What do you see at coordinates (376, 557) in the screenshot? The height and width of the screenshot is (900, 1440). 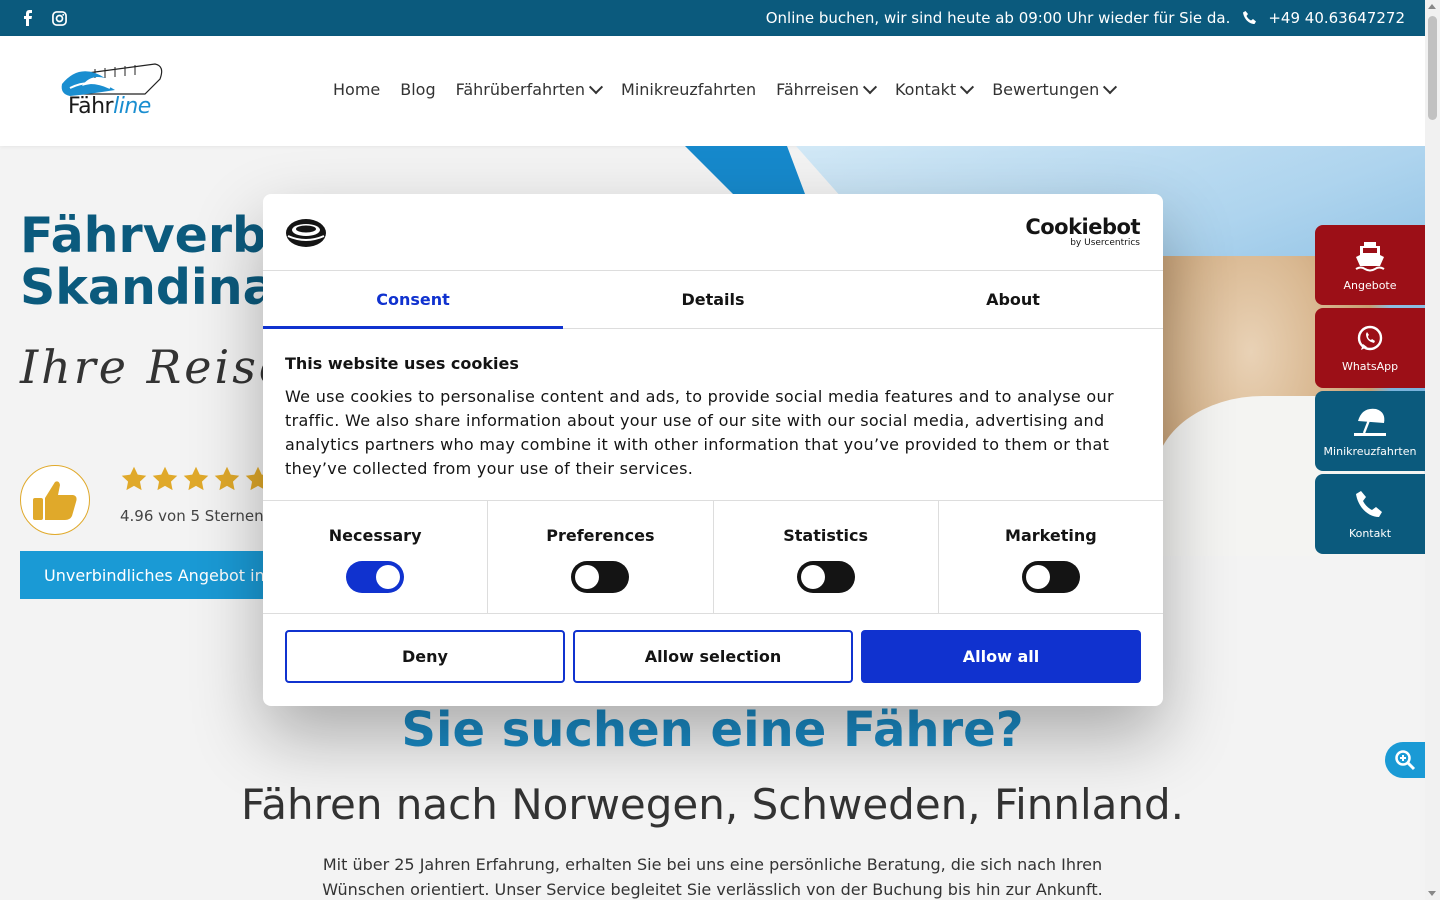 I see `toggle-group-necessary: Necessary` at bounding box center [376, 557].